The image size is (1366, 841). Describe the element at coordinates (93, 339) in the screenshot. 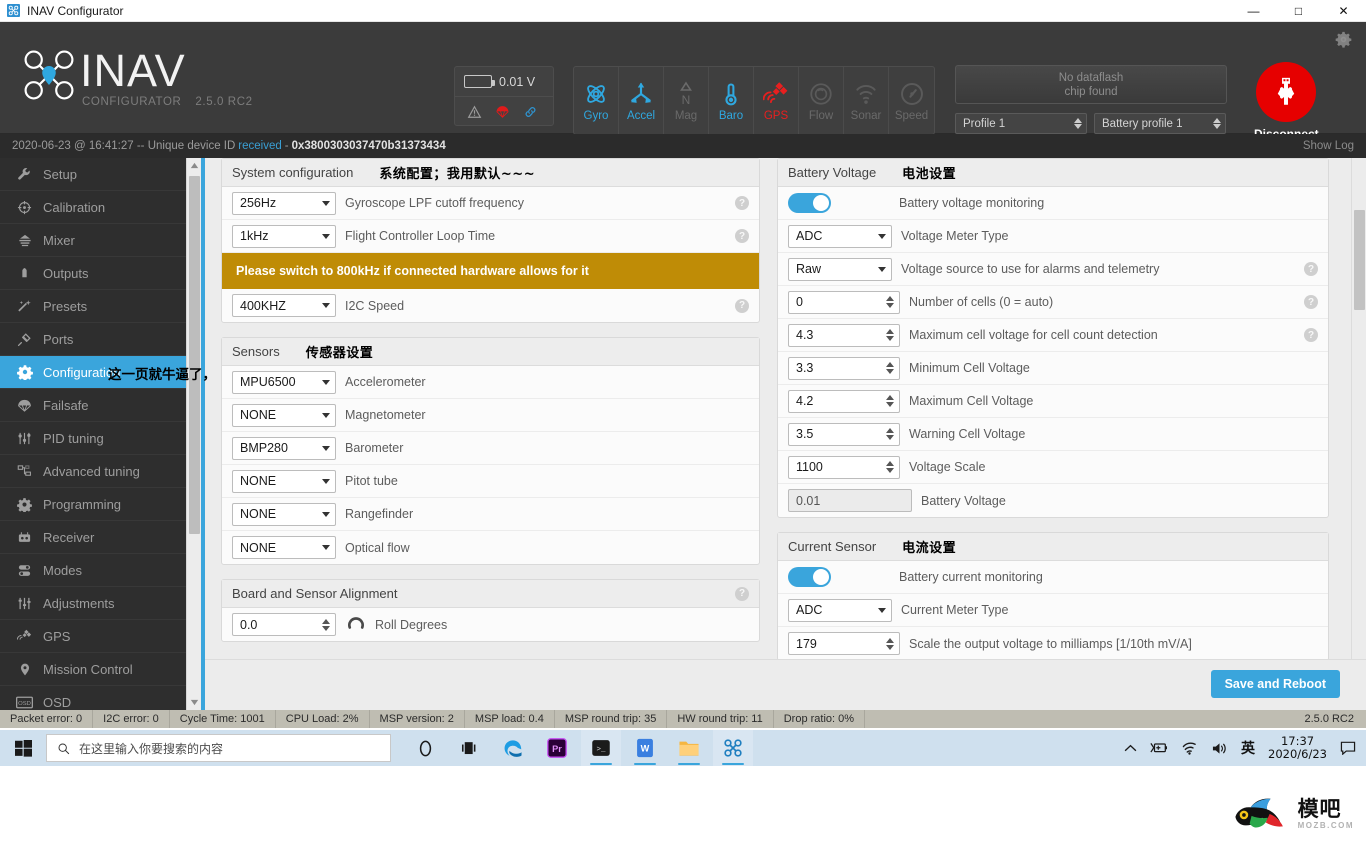

I see `sidebar-item-ports: Ports` at that location.